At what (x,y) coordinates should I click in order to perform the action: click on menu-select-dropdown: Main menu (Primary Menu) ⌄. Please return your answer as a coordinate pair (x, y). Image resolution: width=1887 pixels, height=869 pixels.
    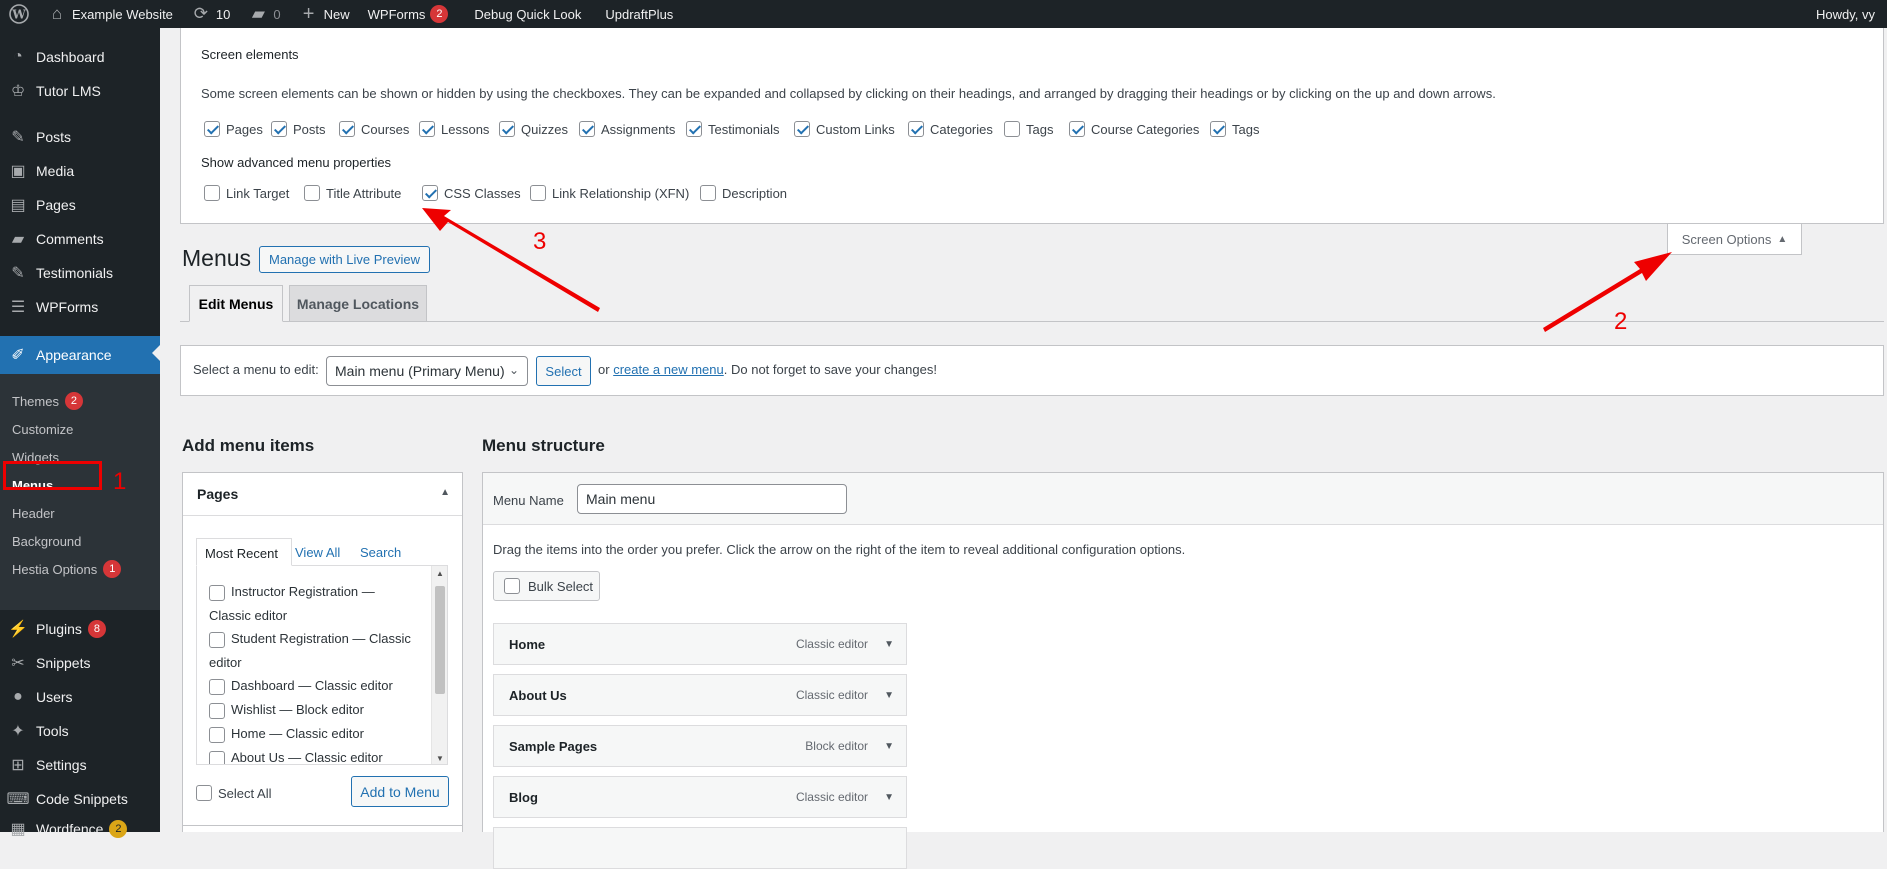
    Looking at the image, I should click on (427, 371).